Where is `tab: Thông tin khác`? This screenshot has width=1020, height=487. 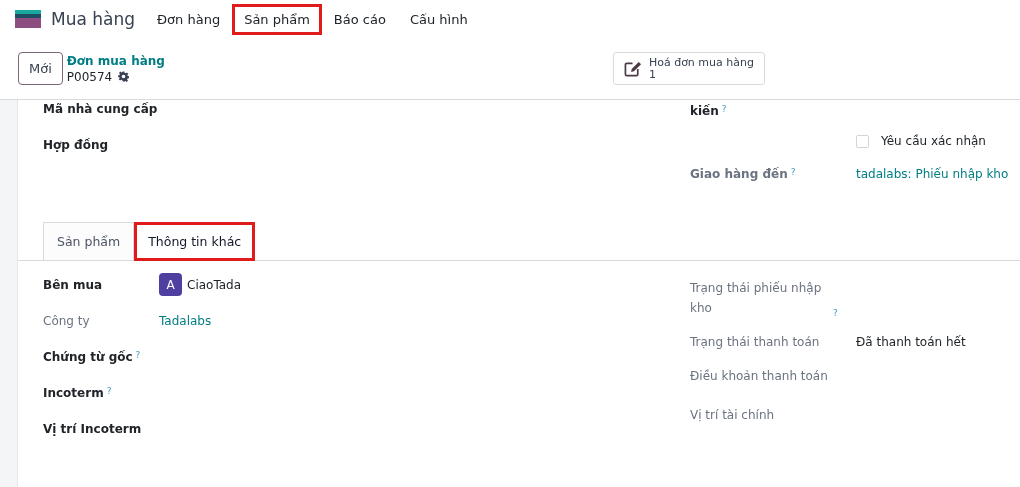
tab: Thông tin khác is located at coordinates (195, 241).